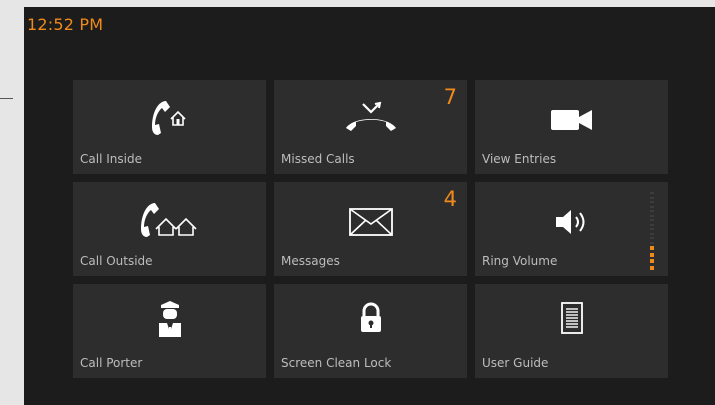 The height and width of the screenshot is (405, 715). I want to click on messages-button: 4 Messages, so click(370, 229).